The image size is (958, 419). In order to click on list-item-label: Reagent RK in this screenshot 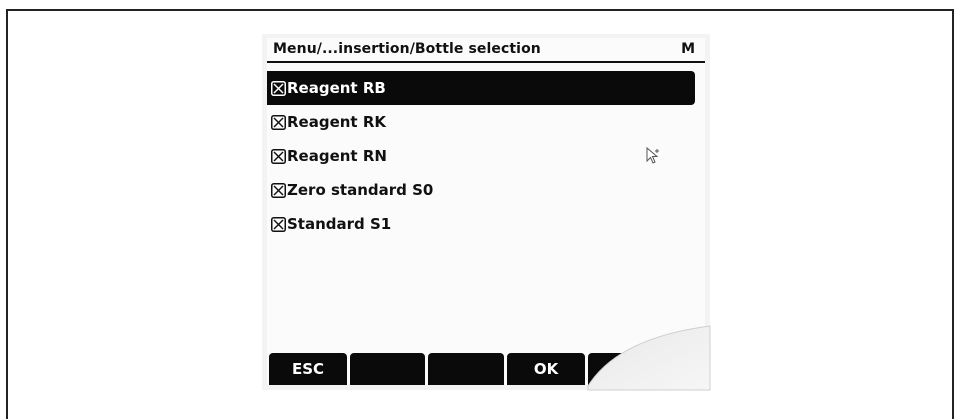, I will do `click(337, 122)`.